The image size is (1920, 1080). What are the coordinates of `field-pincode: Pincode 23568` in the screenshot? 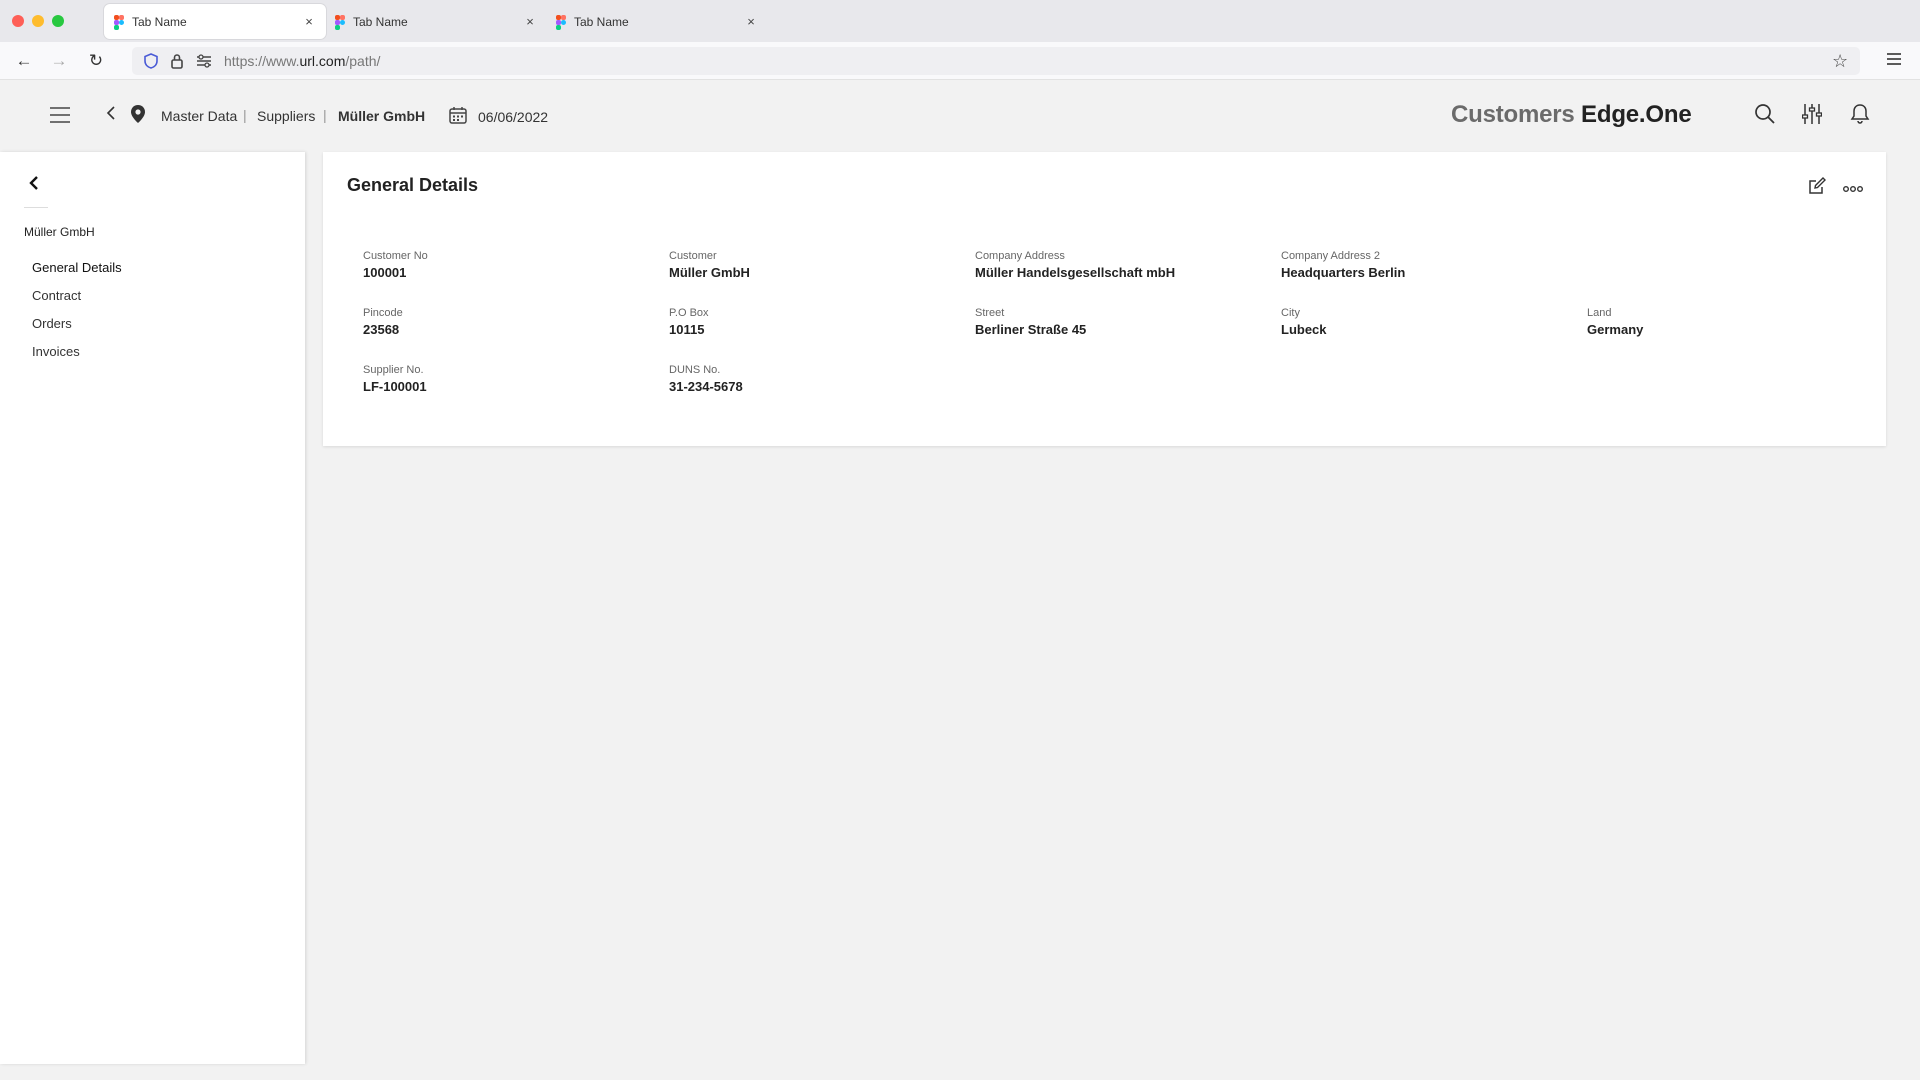 It's located at (383, 322).